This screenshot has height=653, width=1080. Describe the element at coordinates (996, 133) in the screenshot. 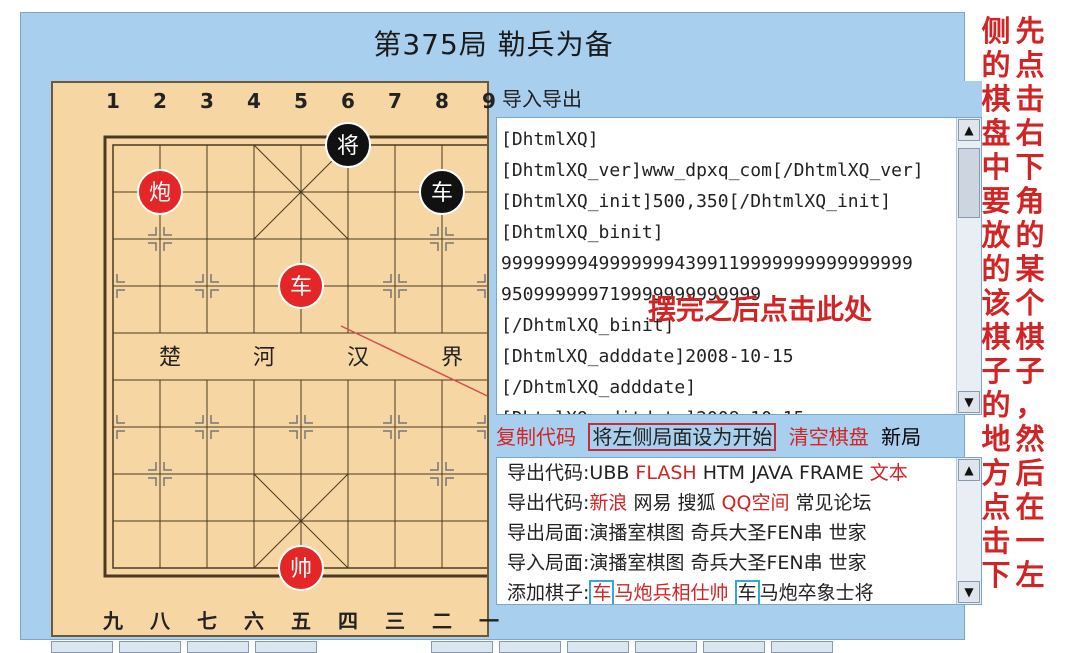

I see `instruction-char: 盘` at that location.